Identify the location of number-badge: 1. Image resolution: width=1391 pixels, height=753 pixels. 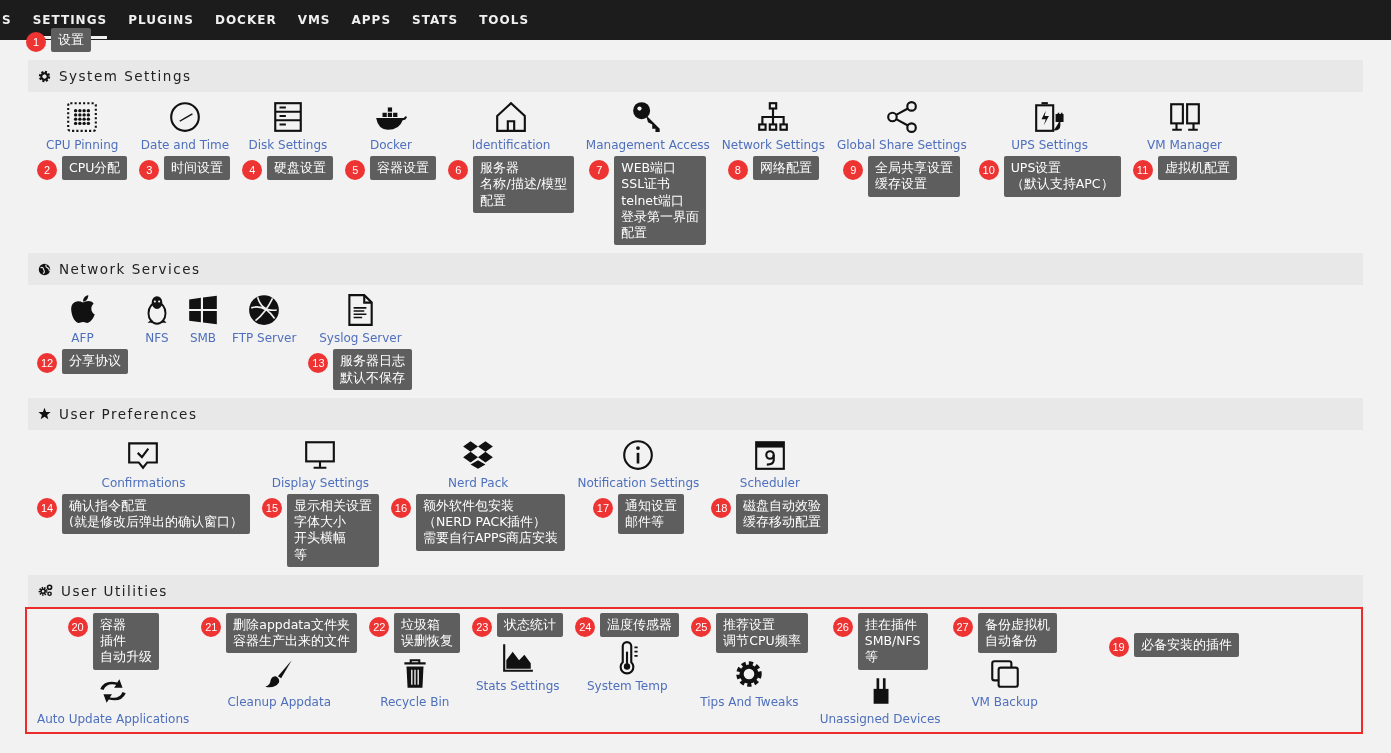
(36, 42).